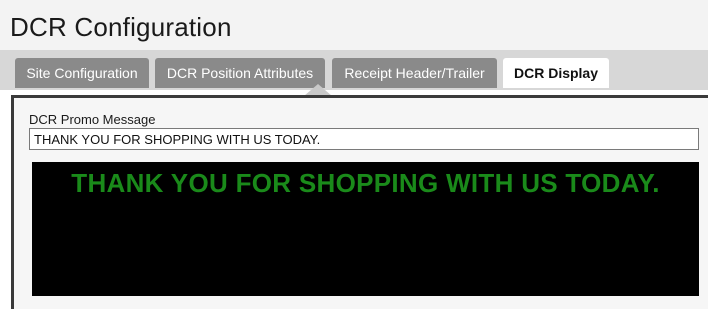  Describe the element at coordinates (82, 73) in the screenshot. I see `tab-site-configuration: Site Configuration` at that location.